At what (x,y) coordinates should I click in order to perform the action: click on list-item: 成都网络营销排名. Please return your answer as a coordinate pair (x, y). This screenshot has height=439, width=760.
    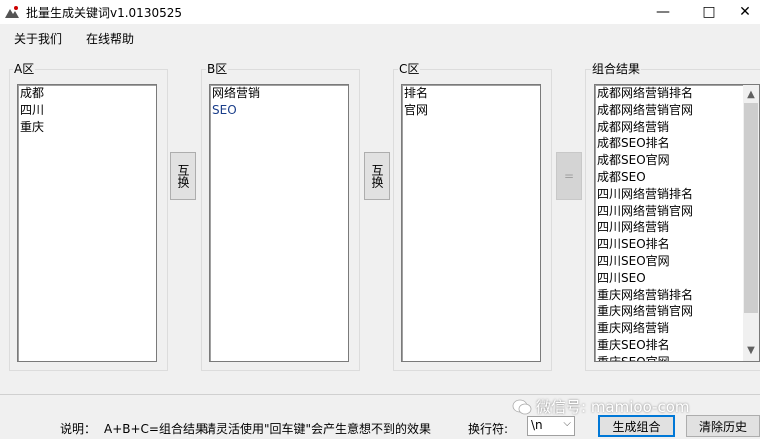
    Looking at the image, I should click on (668, 93).